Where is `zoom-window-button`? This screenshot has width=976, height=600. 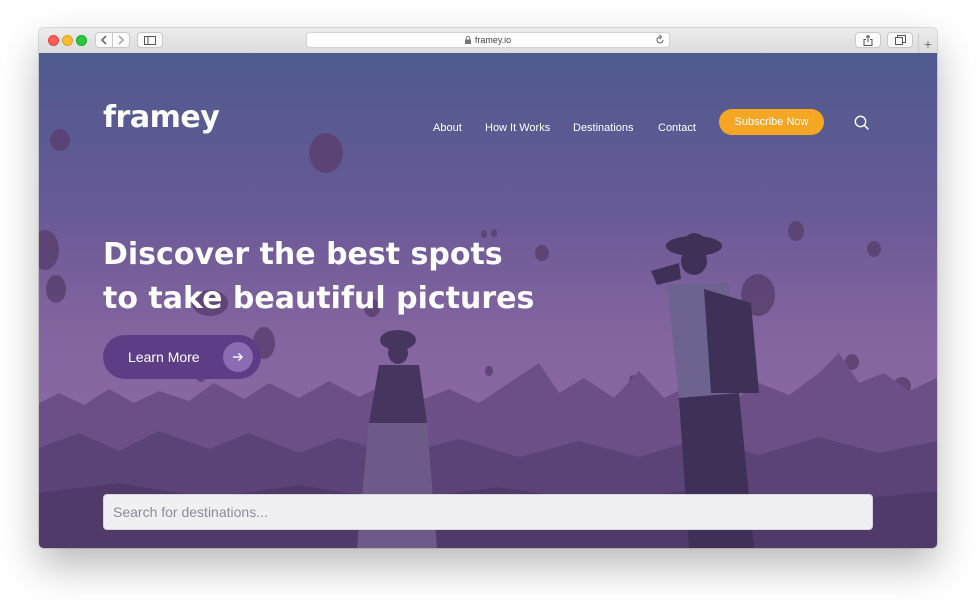
zoom-window-button is located at coordinates (81, 40).